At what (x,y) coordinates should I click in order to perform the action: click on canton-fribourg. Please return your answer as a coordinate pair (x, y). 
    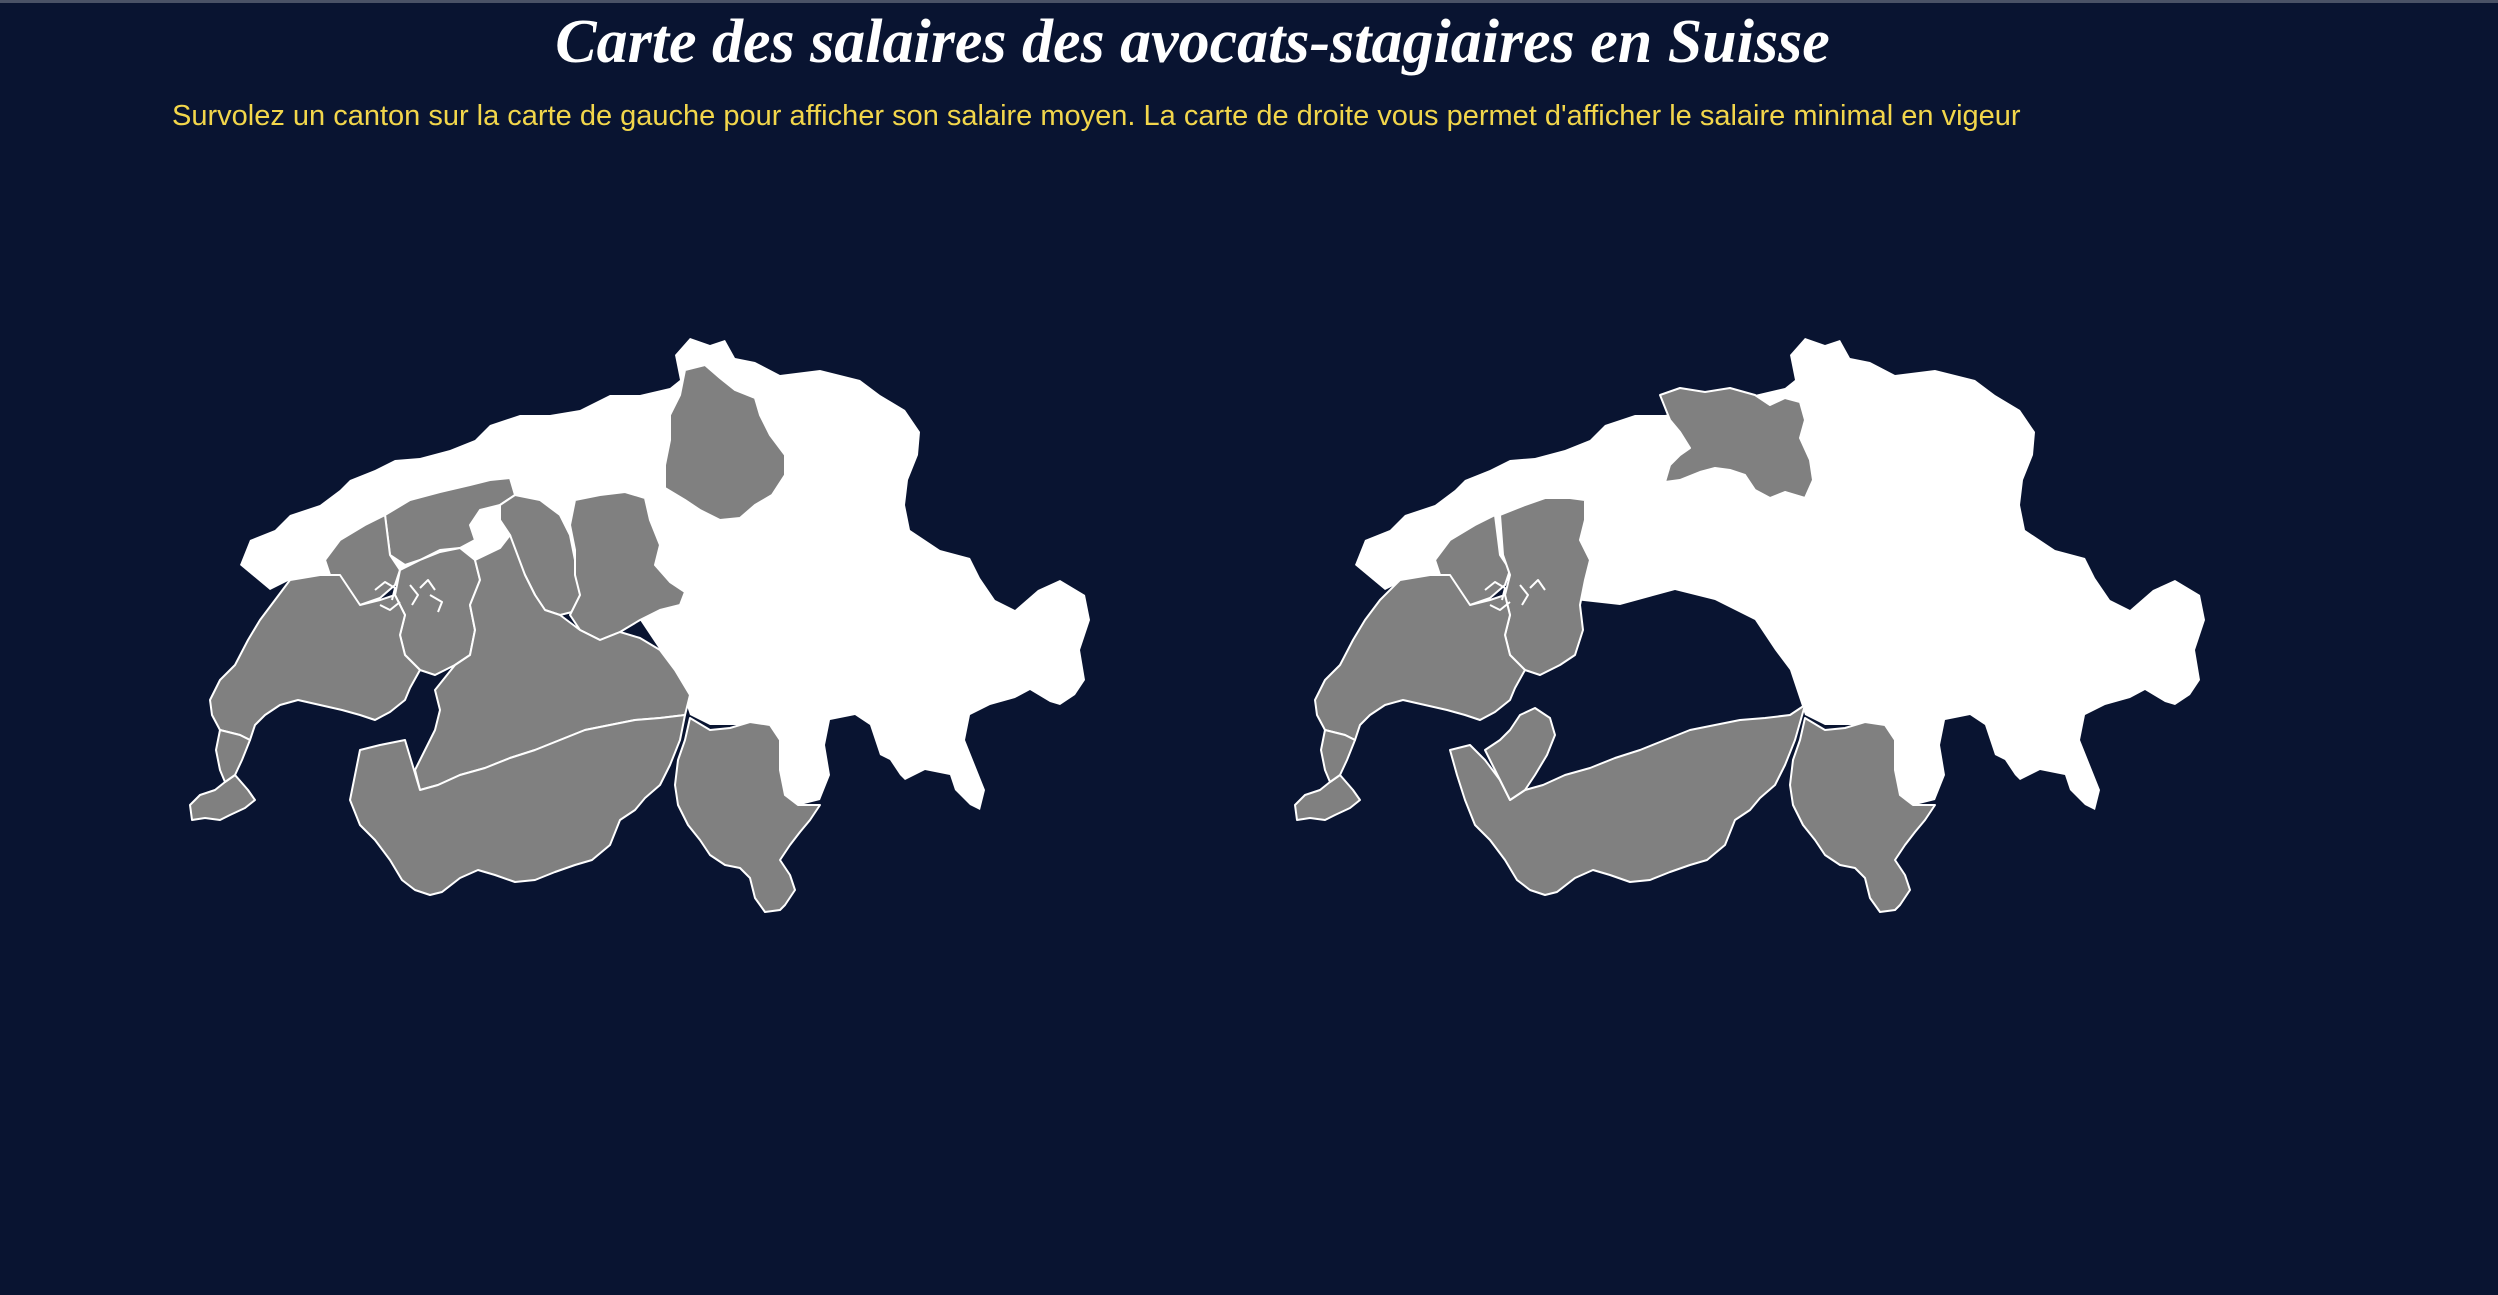
    Looking at the image, I should click on (1545, 586).